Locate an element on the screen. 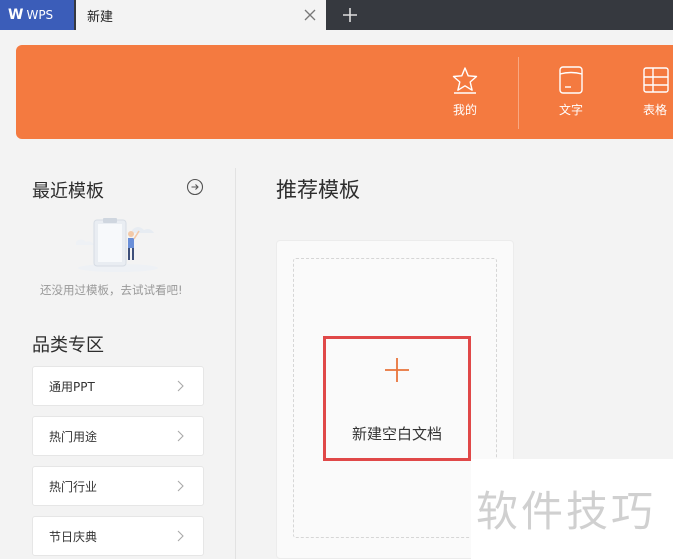 This screenshot has height=559, width=673. category-item-popular-uses: 热门用途 is located at coordinates (118, 436).